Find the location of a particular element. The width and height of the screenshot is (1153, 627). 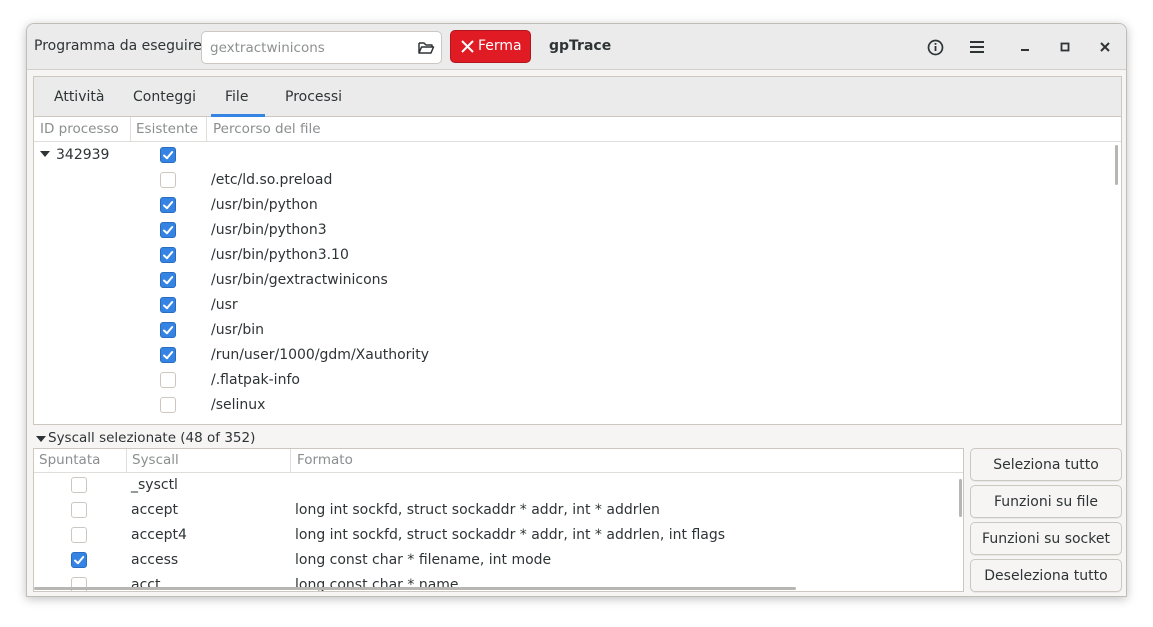

syscall-name: access is located at coordinates (155, 560).